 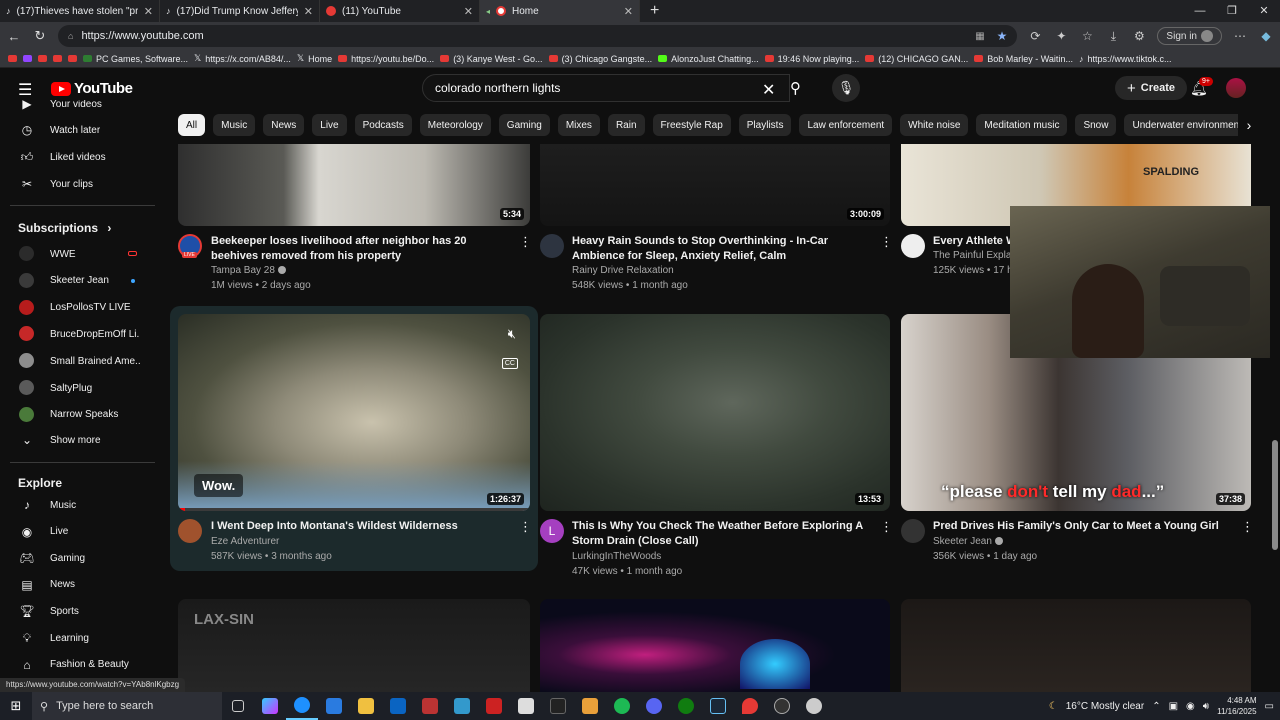 I want to click on obs-app-icon, so click(x=782, y=706).